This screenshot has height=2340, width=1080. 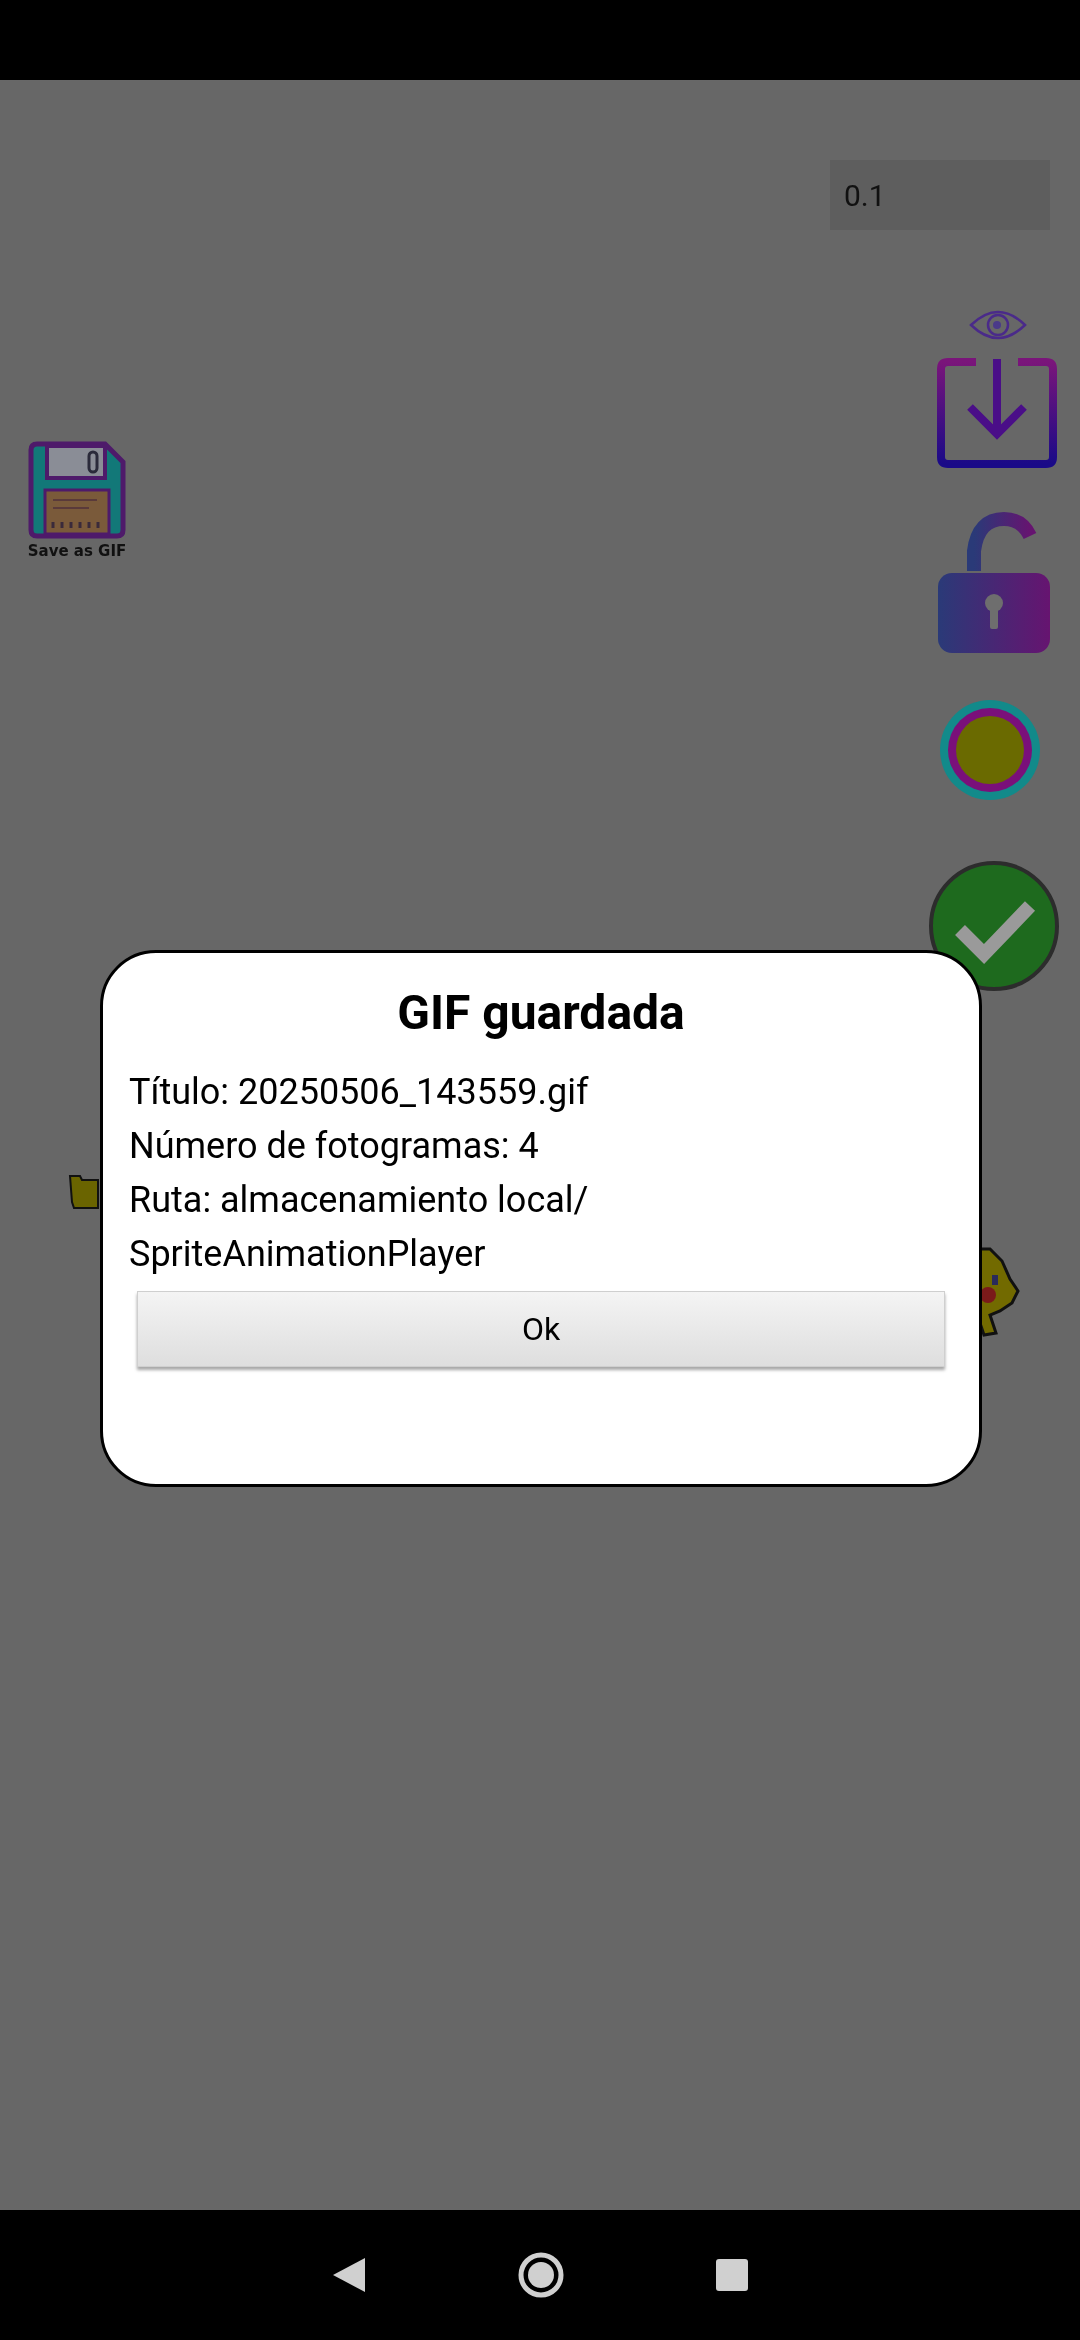 I want to click on dialog-title: GIF guardada, so click(x=541, y=1013).